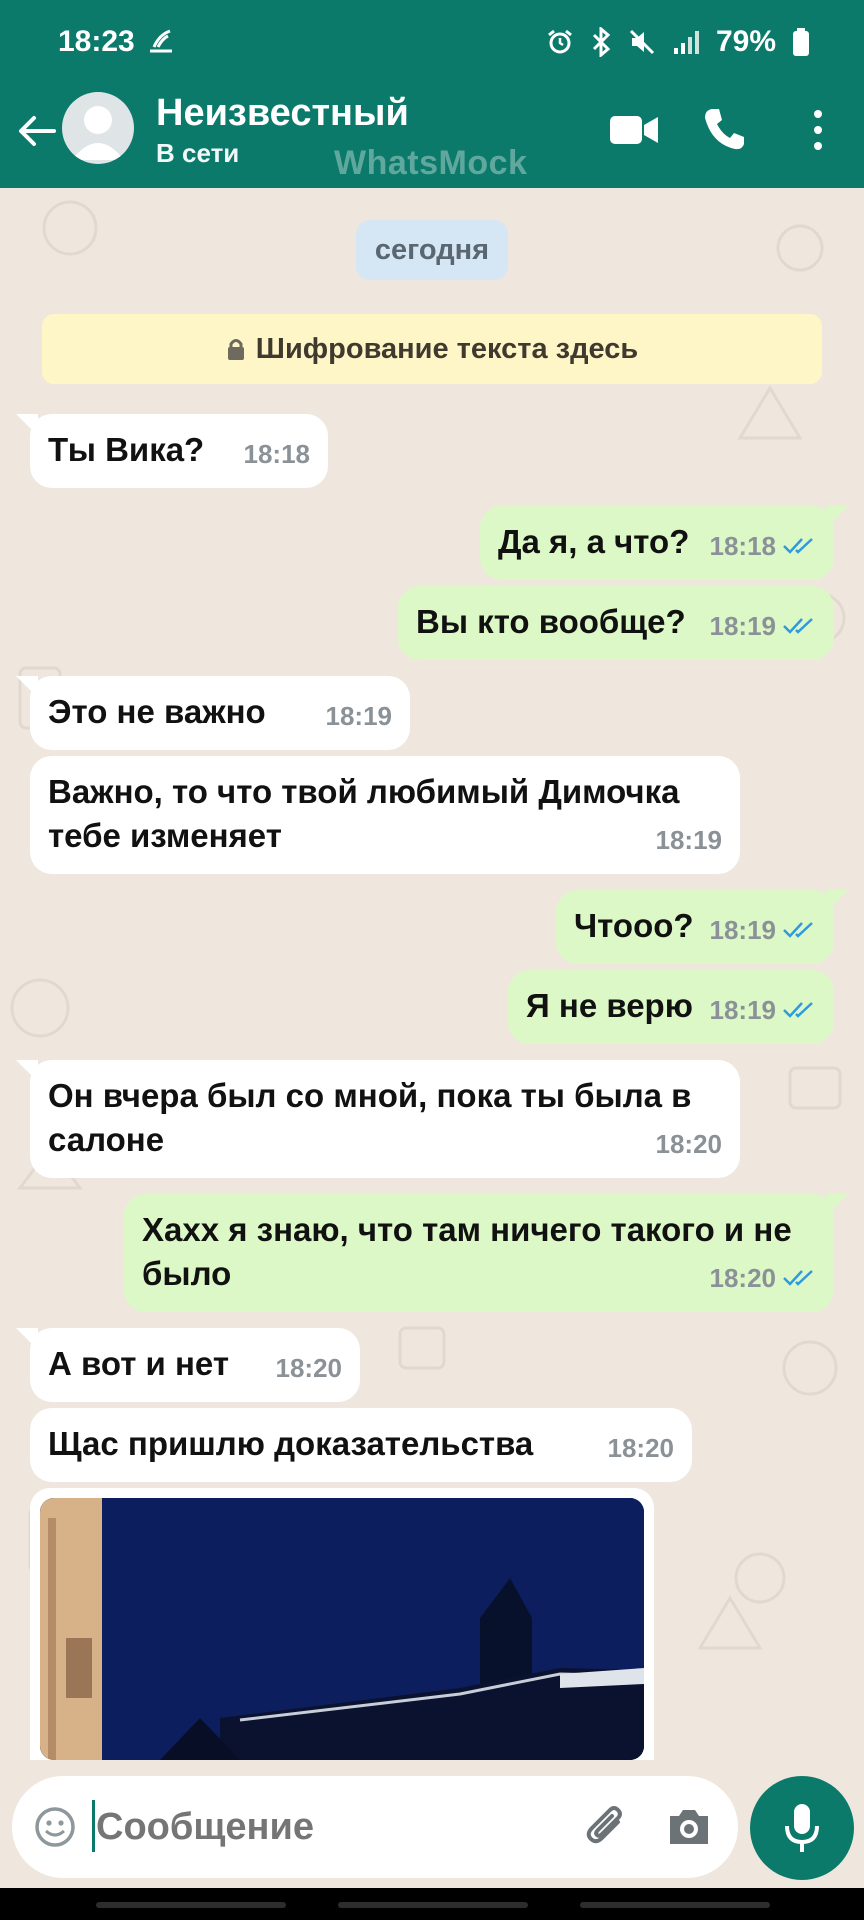 This screenshot has width=864, height=1920. Describe the element at coordinates (98, 133) in the screenshot. I see `avatar-icon` at that location.